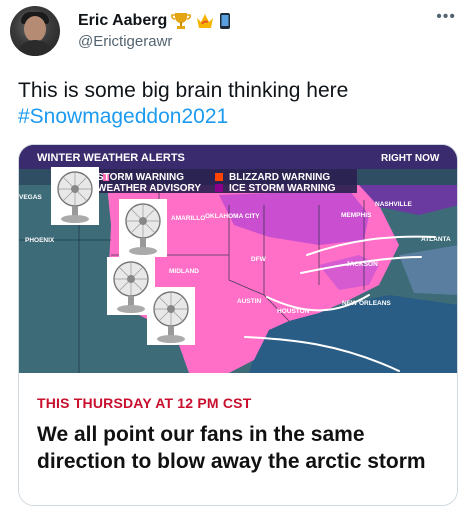 This screenshot has width=474, height=516. What do you see at coordinates (219, 177) in the screenshot?
I see `legend-swatch-blizzard` at bounding box center [219, 177].